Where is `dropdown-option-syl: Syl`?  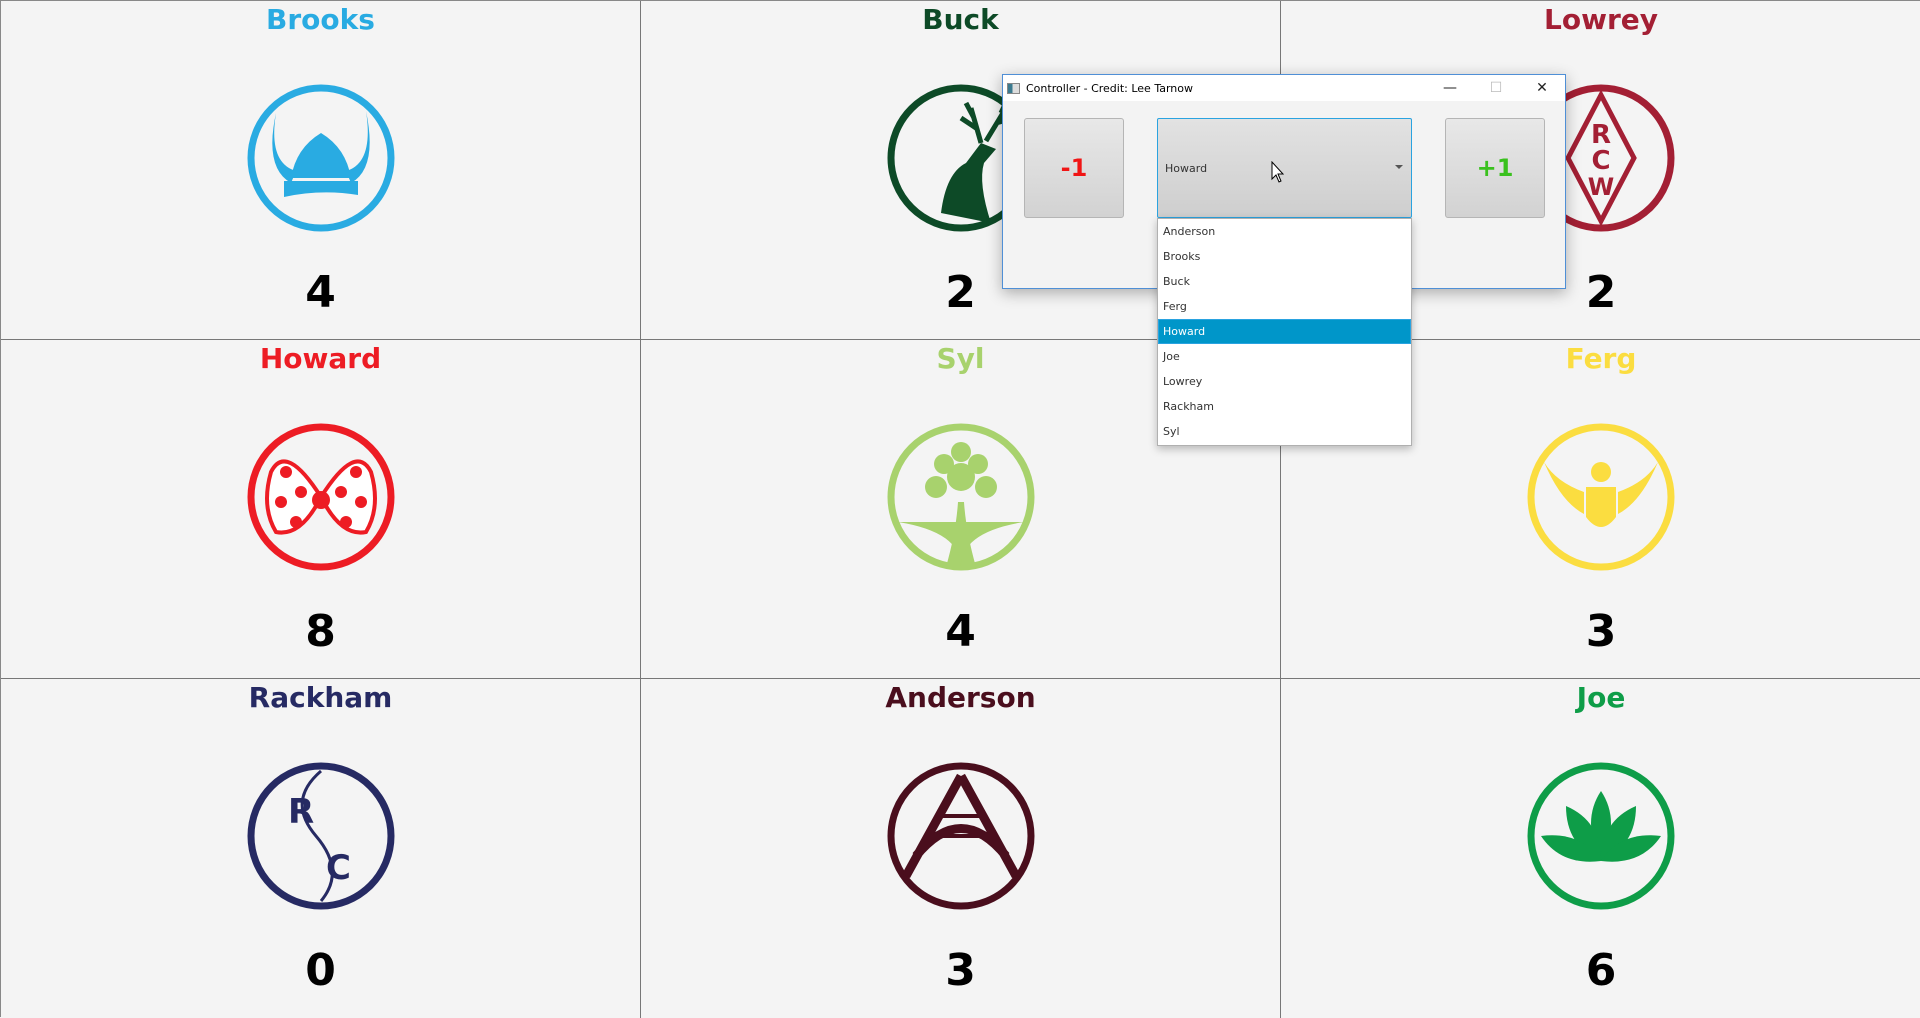
dropdown-option-syl: Syl is located at coordinates (1284, 431).